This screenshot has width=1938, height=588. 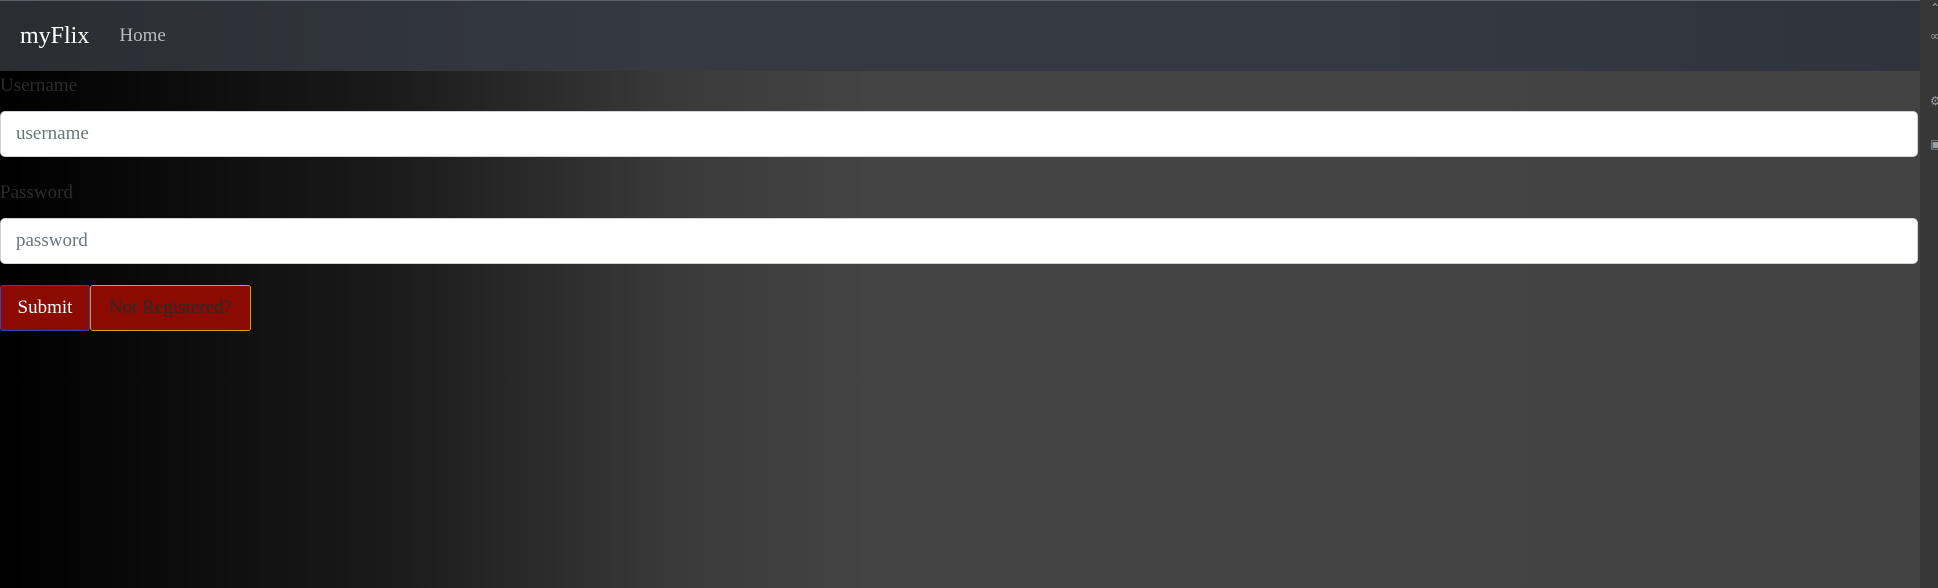 What do you see at coordinates (36, 192) in the screenshot?
I see `password-label: Password` at bounding box center [36, 192].